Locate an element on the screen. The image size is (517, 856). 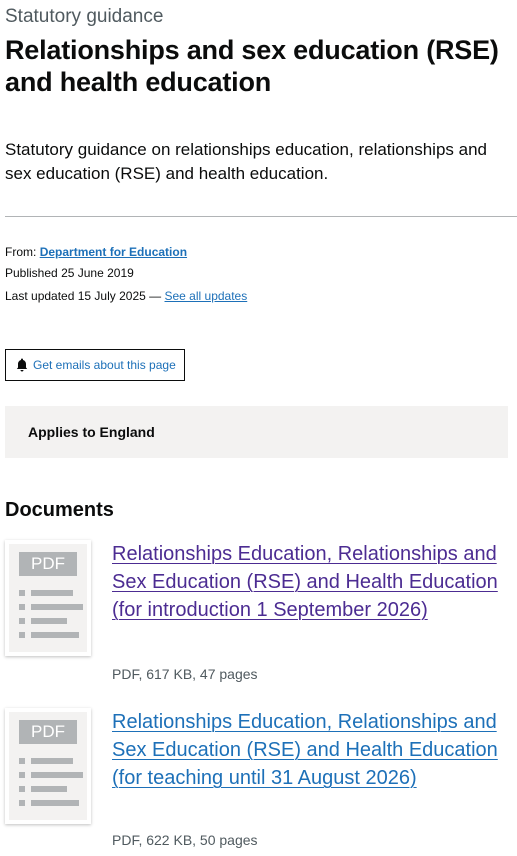
published-label: Published is located at coordinates (31, 273).